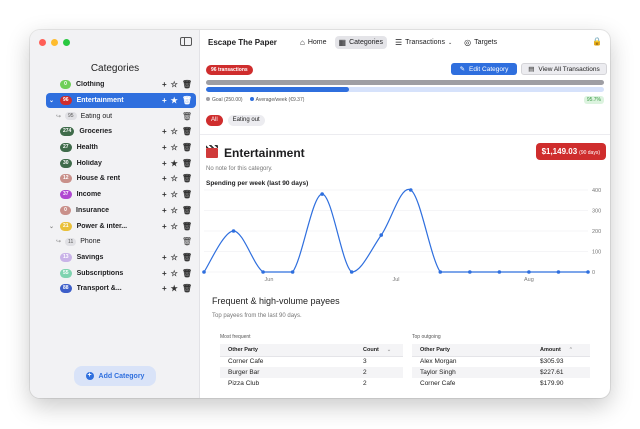  I want to click on category-item: 13 Savings + ☆ 🗑, so click(121, 258).